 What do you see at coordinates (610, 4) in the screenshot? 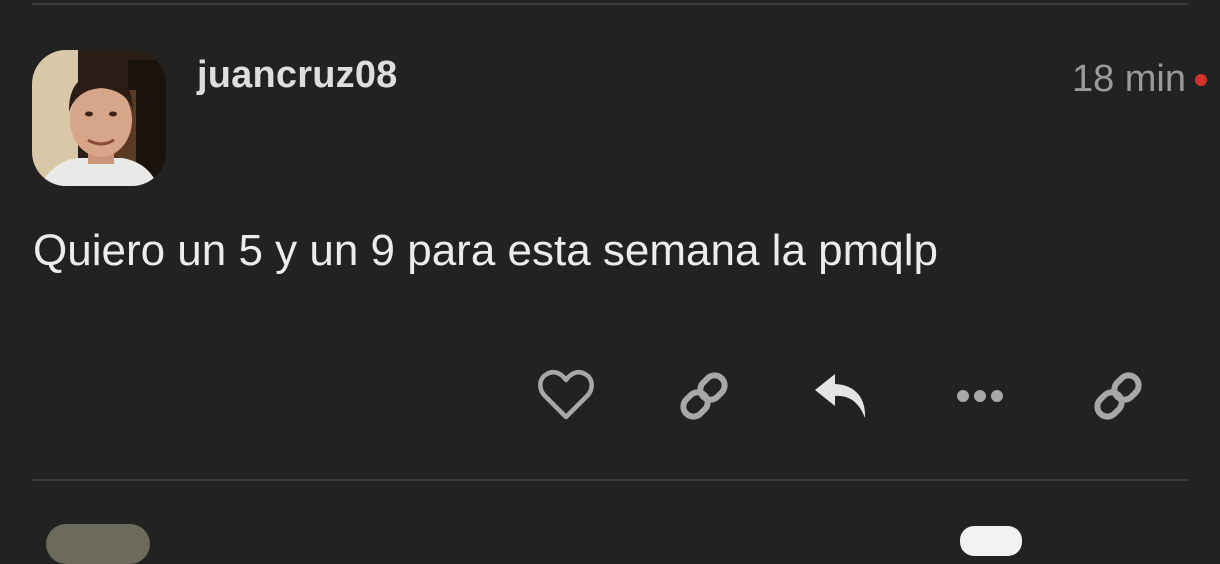
I see `top-divider` at bounding box center [610, 4].